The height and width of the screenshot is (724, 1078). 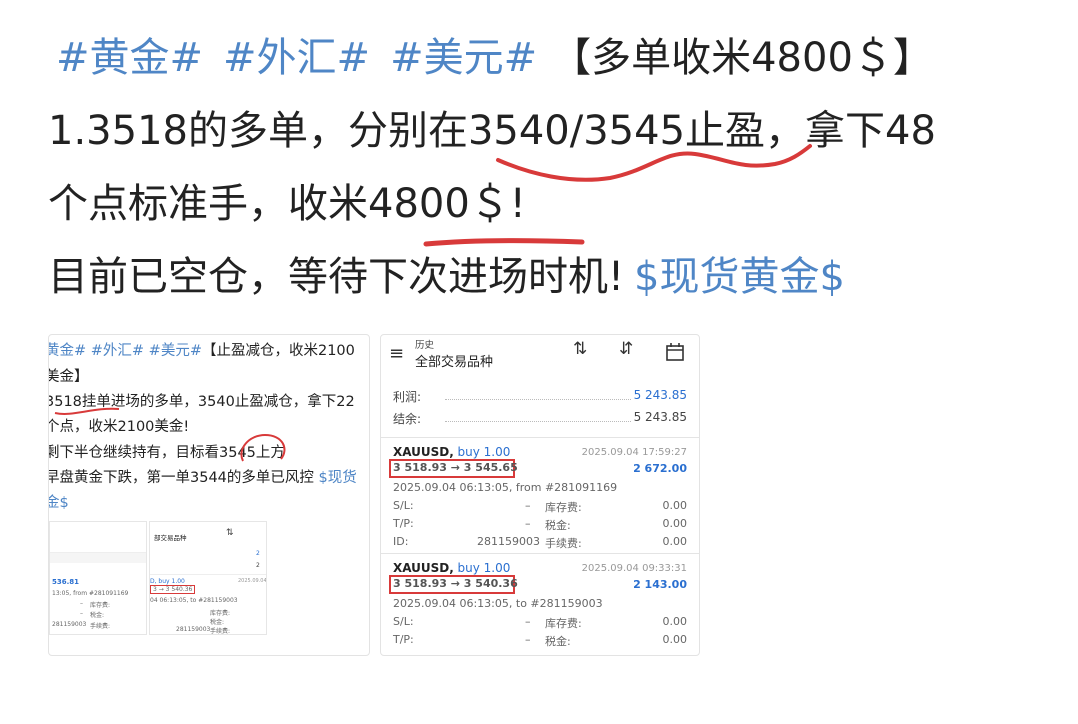 I want to click on thumb1-hashtag-end: 金$, so click(x=59, y=503).